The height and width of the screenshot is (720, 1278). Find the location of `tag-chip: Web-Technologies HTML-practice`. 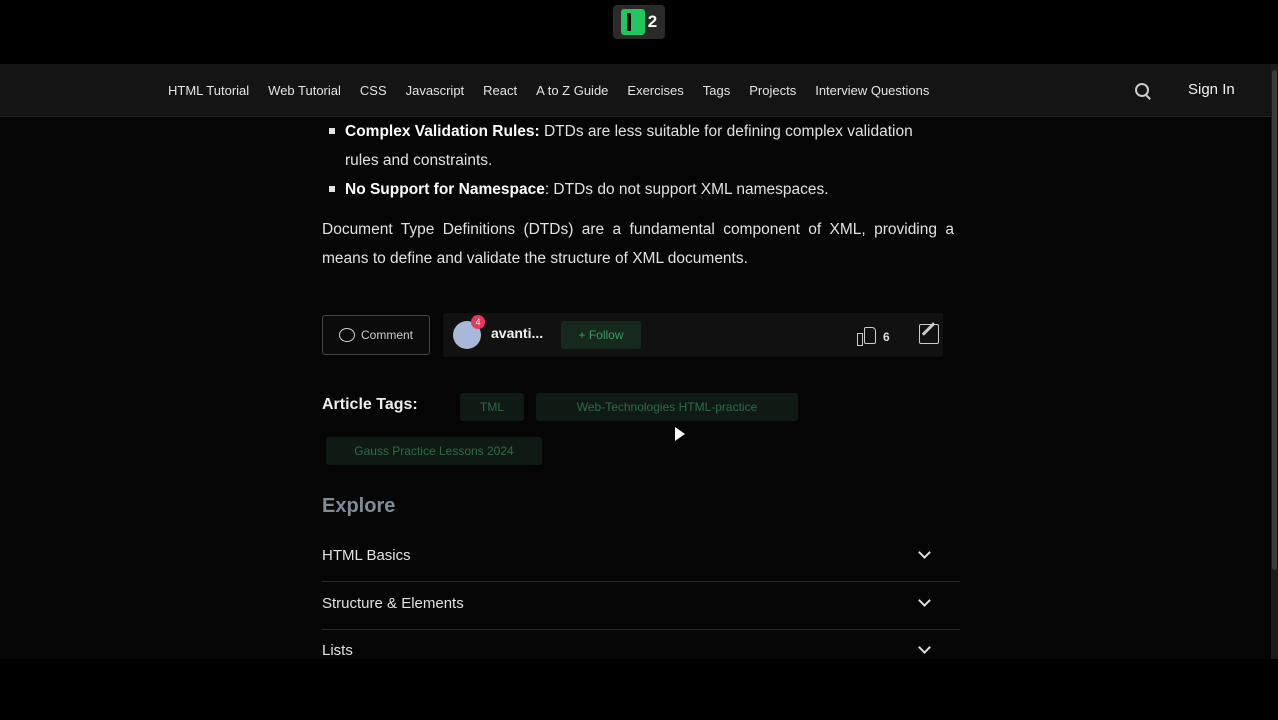

tag-chip: Web-Technologies HTML-practice is located at coordinates (667, 407).